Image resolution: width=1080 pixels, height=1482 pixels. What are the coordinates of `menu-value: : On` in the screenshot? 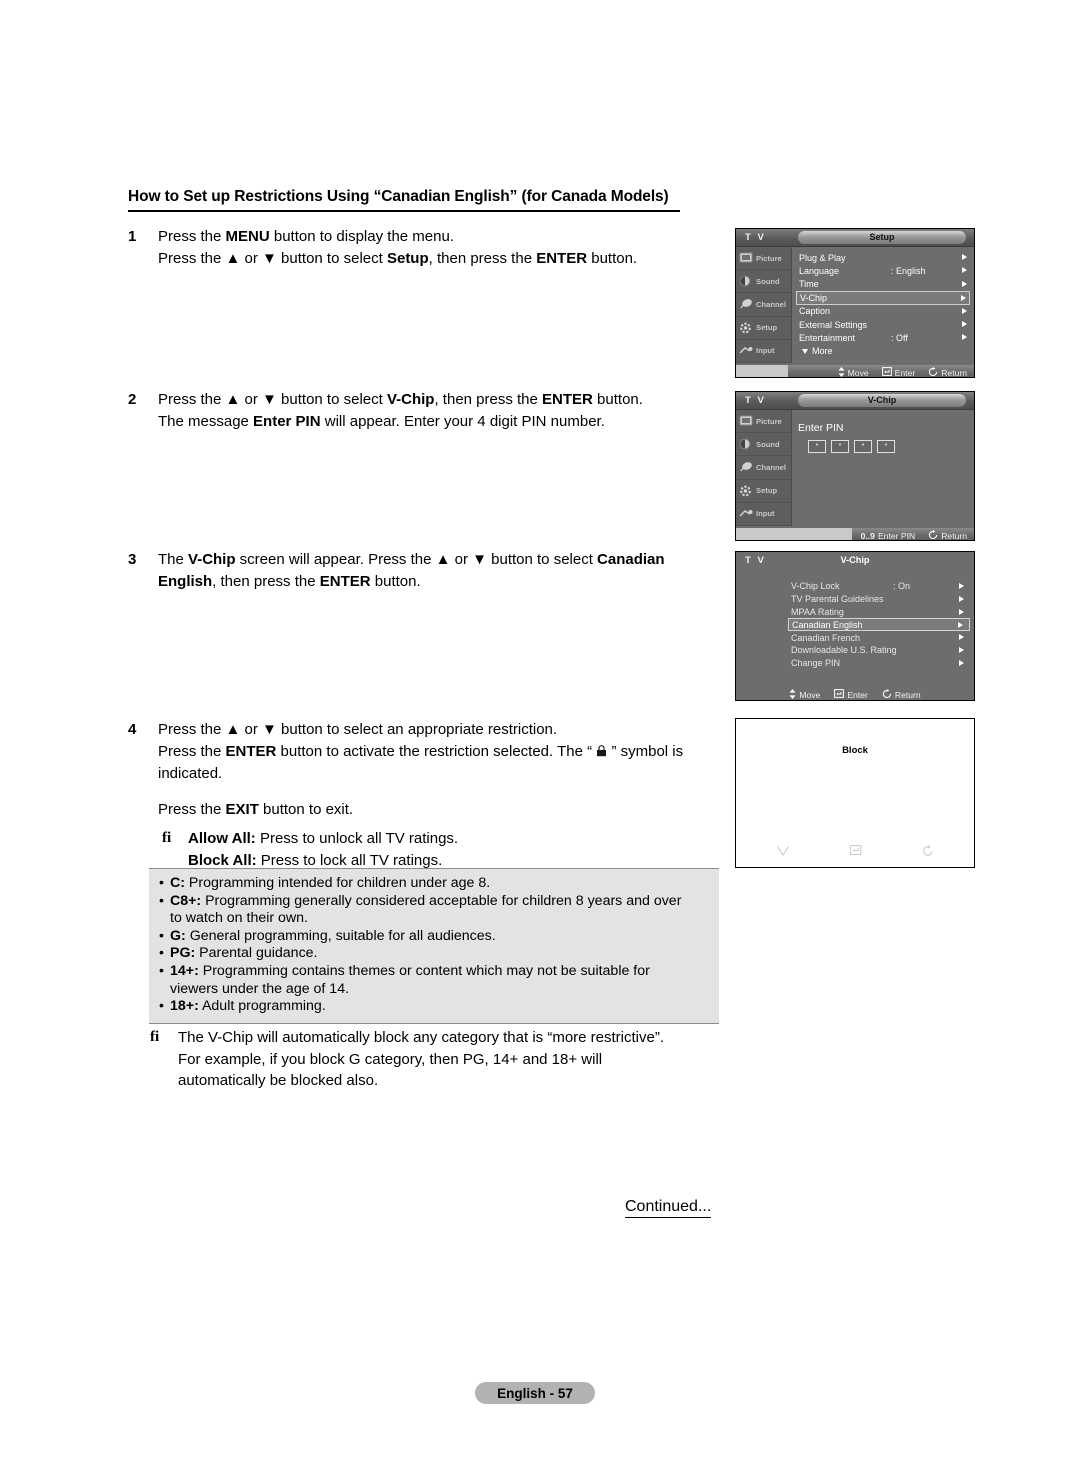 It's located at (902, 586).